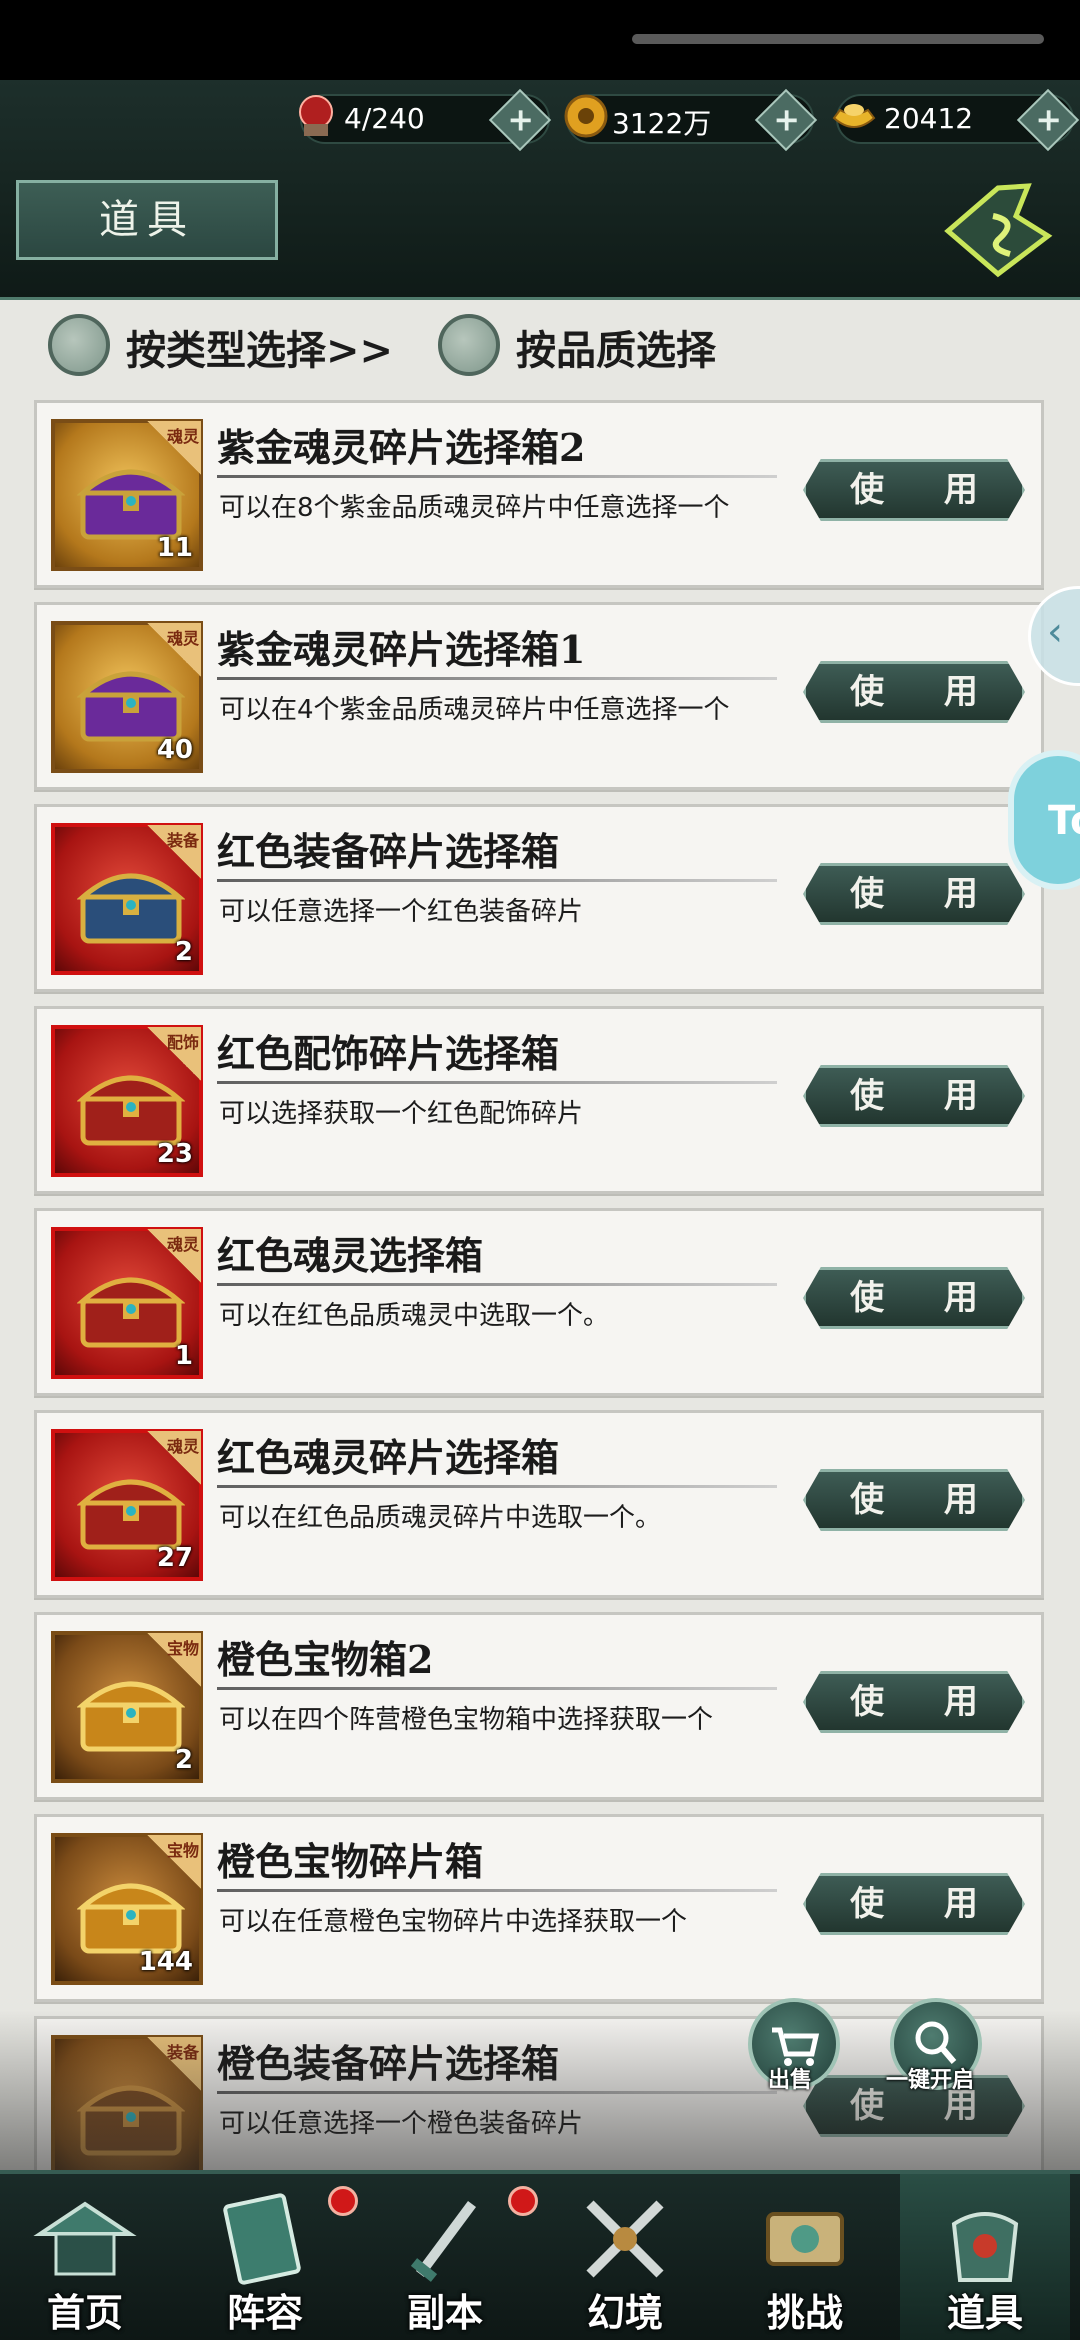  What do you see at coordinates (147, 220) in the screenshot?
I see `page-title-tab: 道具` at bounding box center [147, 220].